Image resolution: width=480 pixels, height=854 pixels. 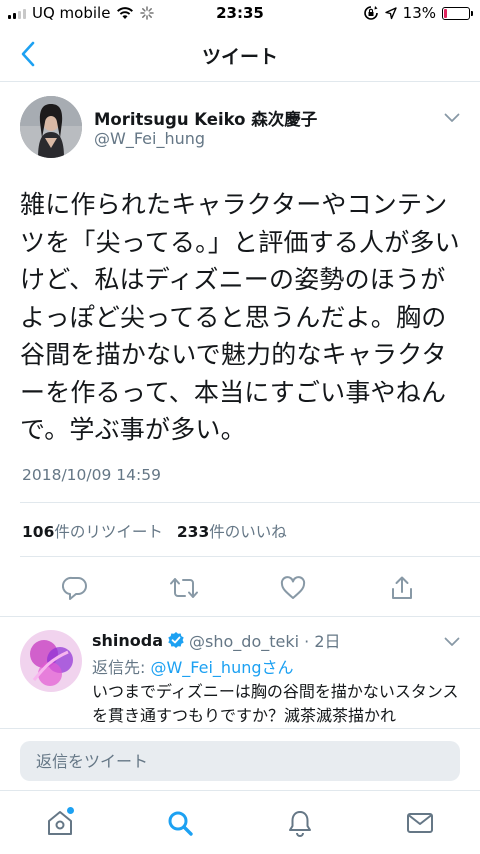 I want to click on bell-icon, so click(x=300, y=824).